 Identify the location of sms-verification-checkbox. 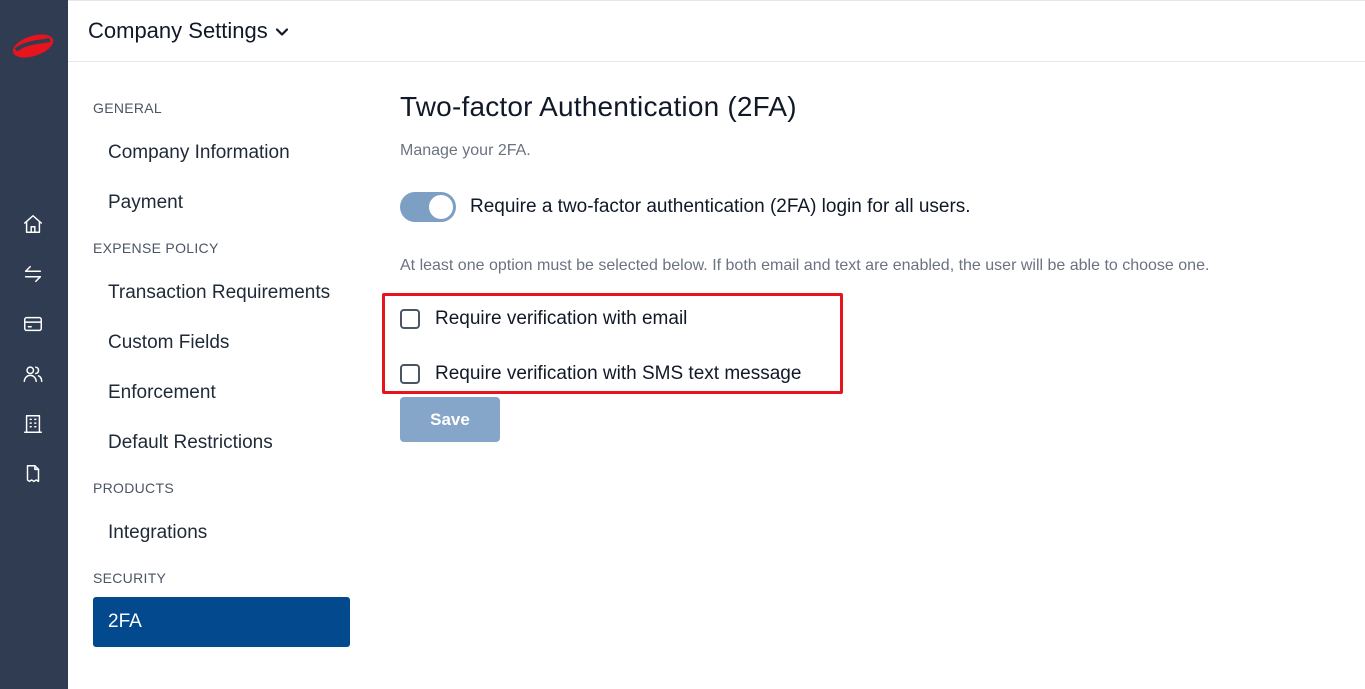
(410, 374).